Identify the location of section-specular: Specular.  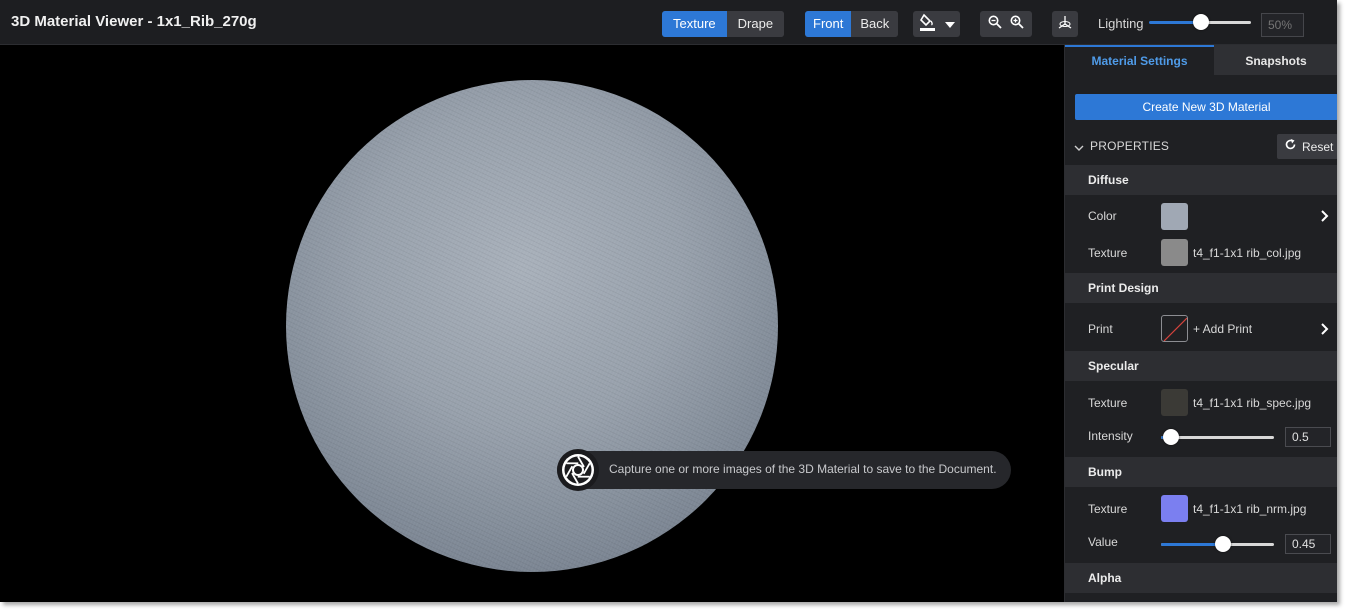
(1201, 366).